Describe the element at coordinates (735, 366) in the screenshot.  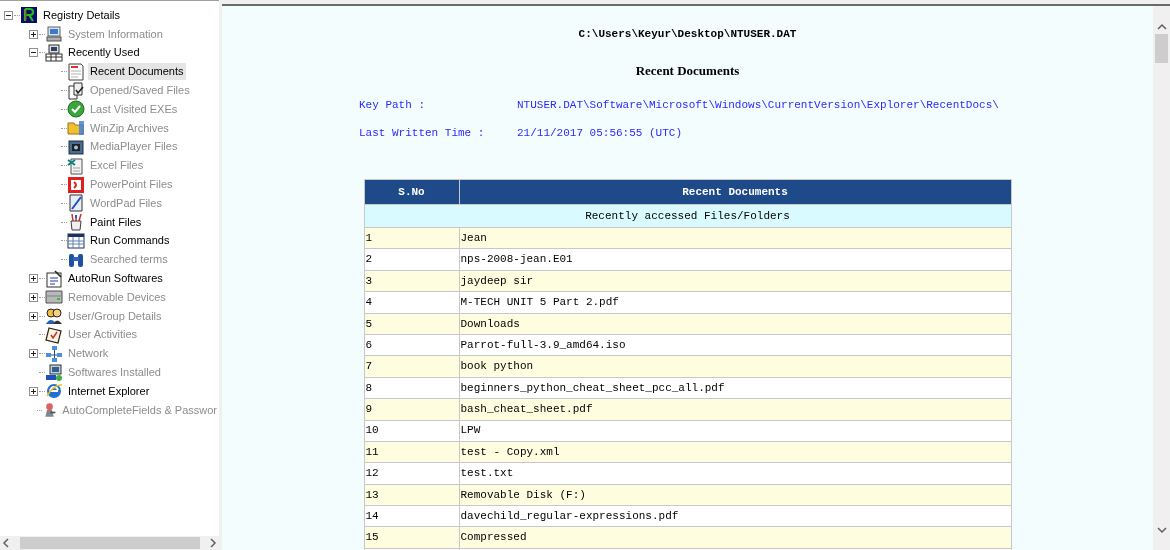
I see `table-cell: book python` at that location.